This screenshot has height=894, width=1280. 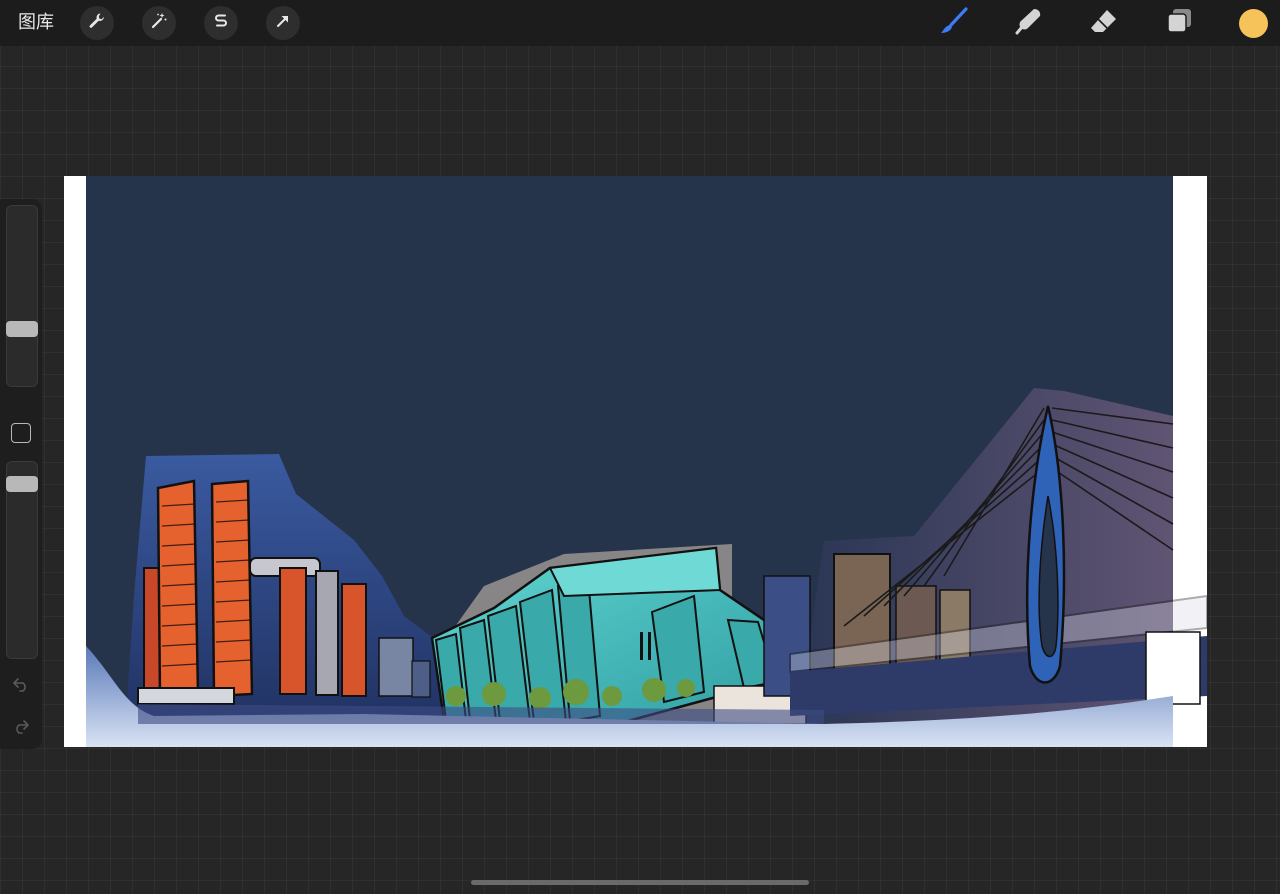 I want to click on modify-button, so click(x=21, y=433).